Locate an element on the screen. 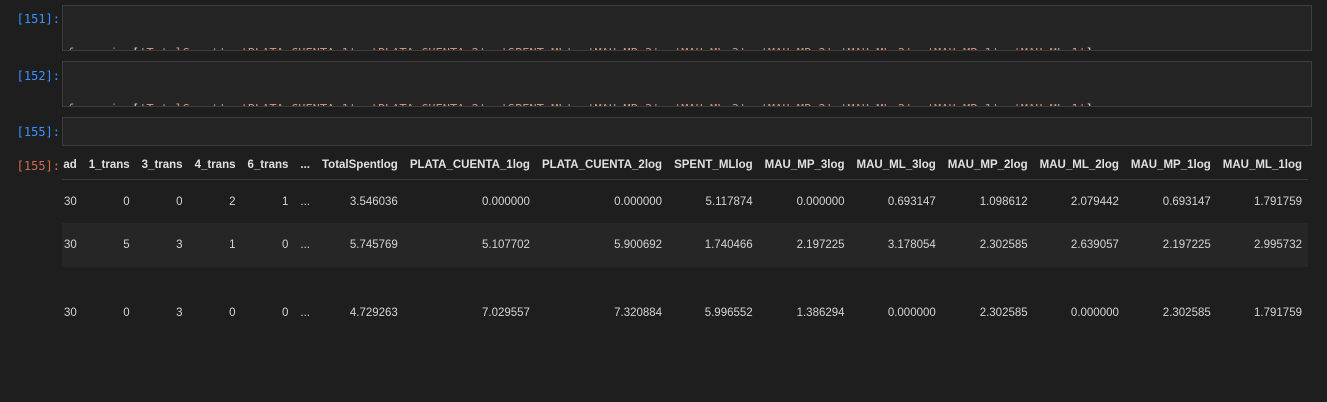 The height and width of the screenshot is (402, 1327). cell-prompt-152: [152]: is located at coordinates (38, 76).